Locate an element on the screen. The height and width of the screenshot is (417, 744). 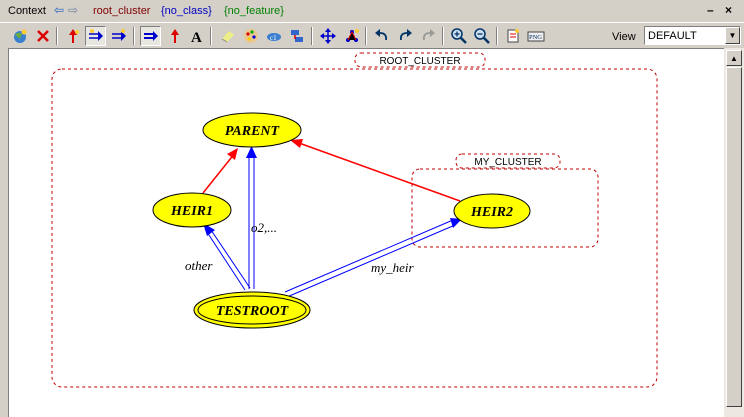
vertical-scrollbar: ▲ is located at coordinates (734, 232).